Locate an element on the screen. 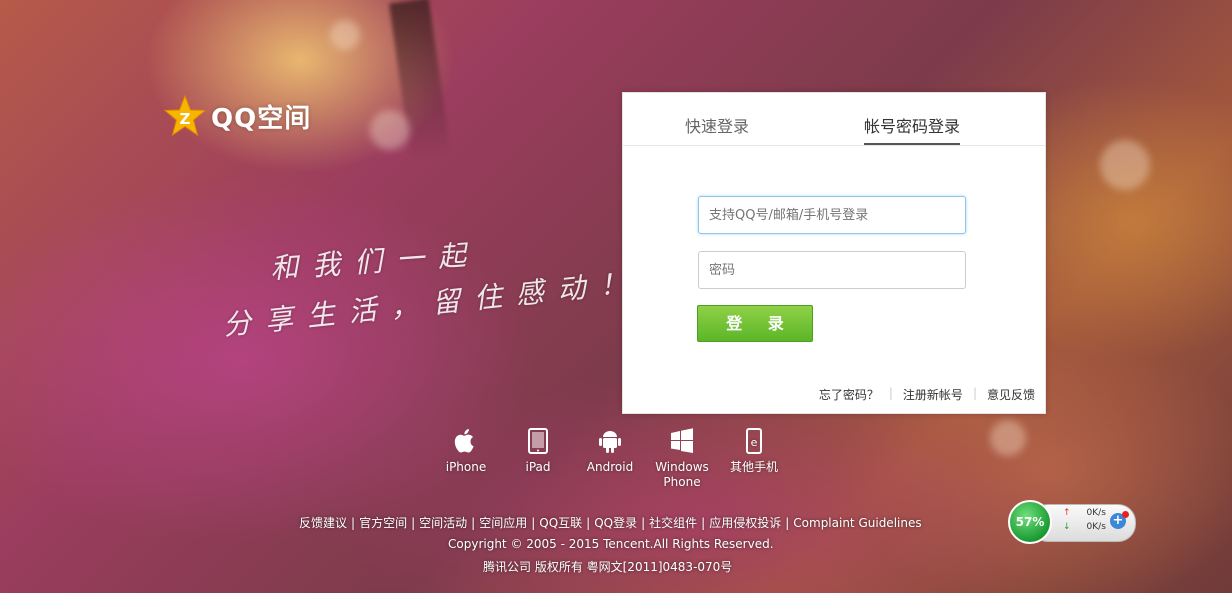 The image size is (1232, 593). svg-text: e is located at coordinates (754, 442).